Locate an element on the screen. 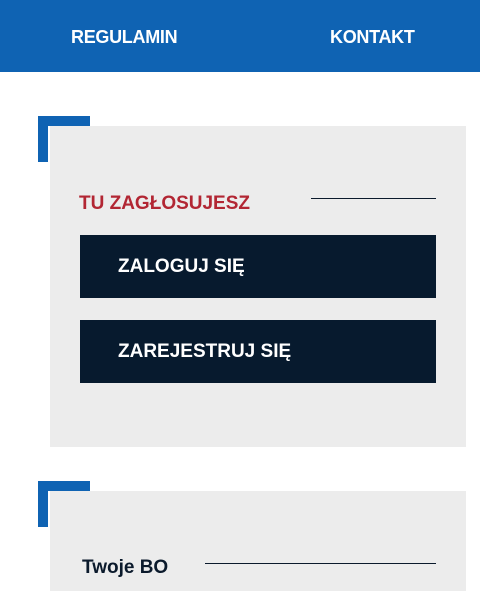 The width and height of the screenshot is (480, 591). nav-link-kontakt: KONTAKT is located at coordinates (372, 37).